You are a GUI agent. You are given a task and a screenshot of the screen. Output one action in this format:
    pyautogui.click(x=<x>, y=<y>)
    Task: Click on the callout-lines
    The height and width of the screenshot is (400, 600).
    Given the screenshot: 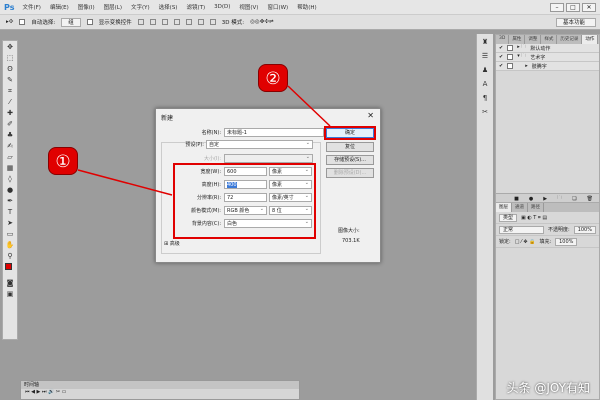 What is the action you would take?
    pyautogui.click(x=204, y=140)
    